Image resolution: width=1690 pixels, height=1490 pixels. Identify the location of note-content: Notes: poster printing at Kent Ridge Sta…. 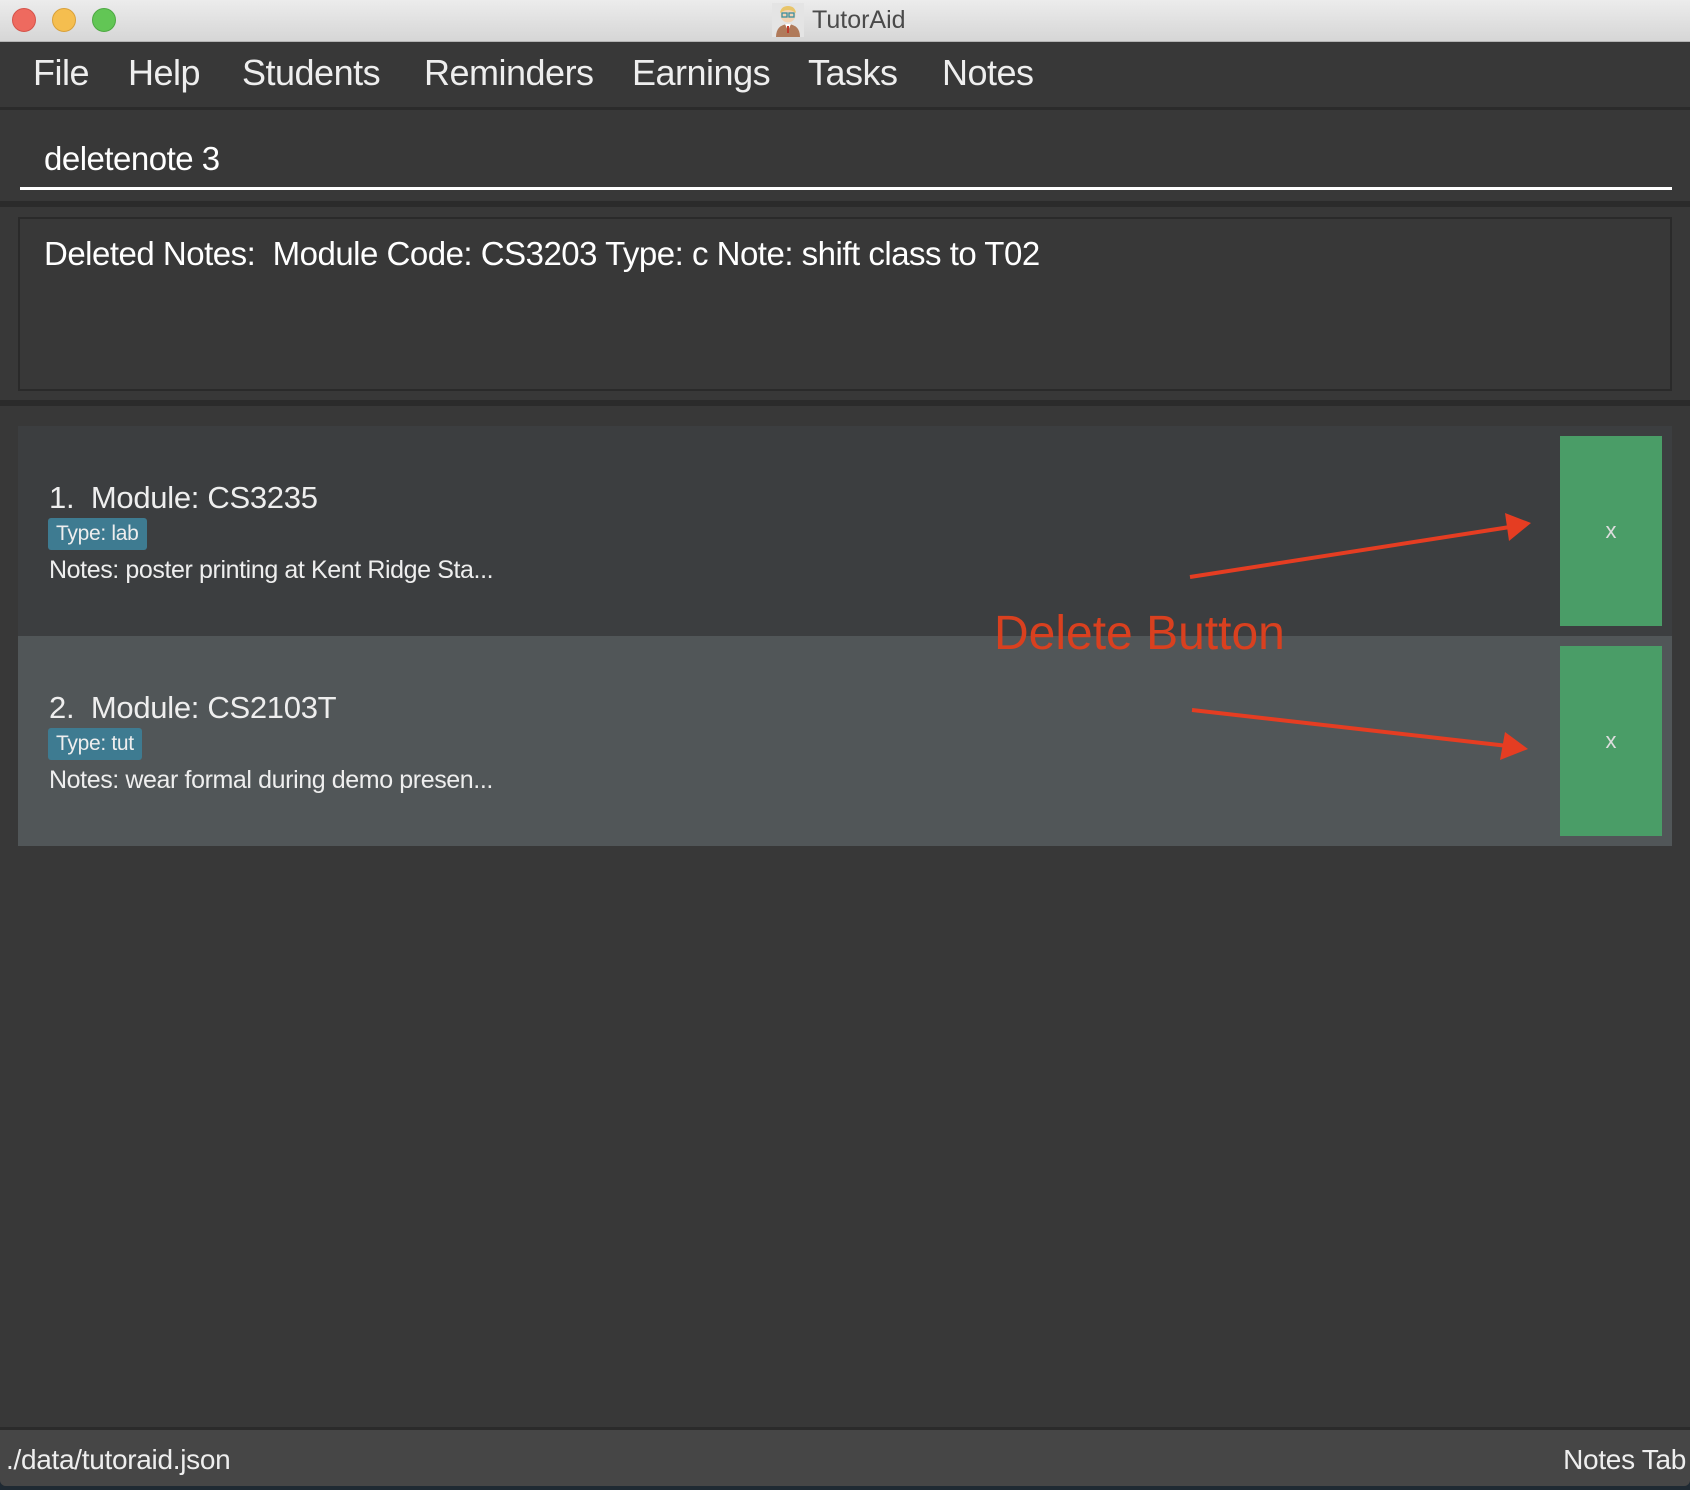
(271, 570).